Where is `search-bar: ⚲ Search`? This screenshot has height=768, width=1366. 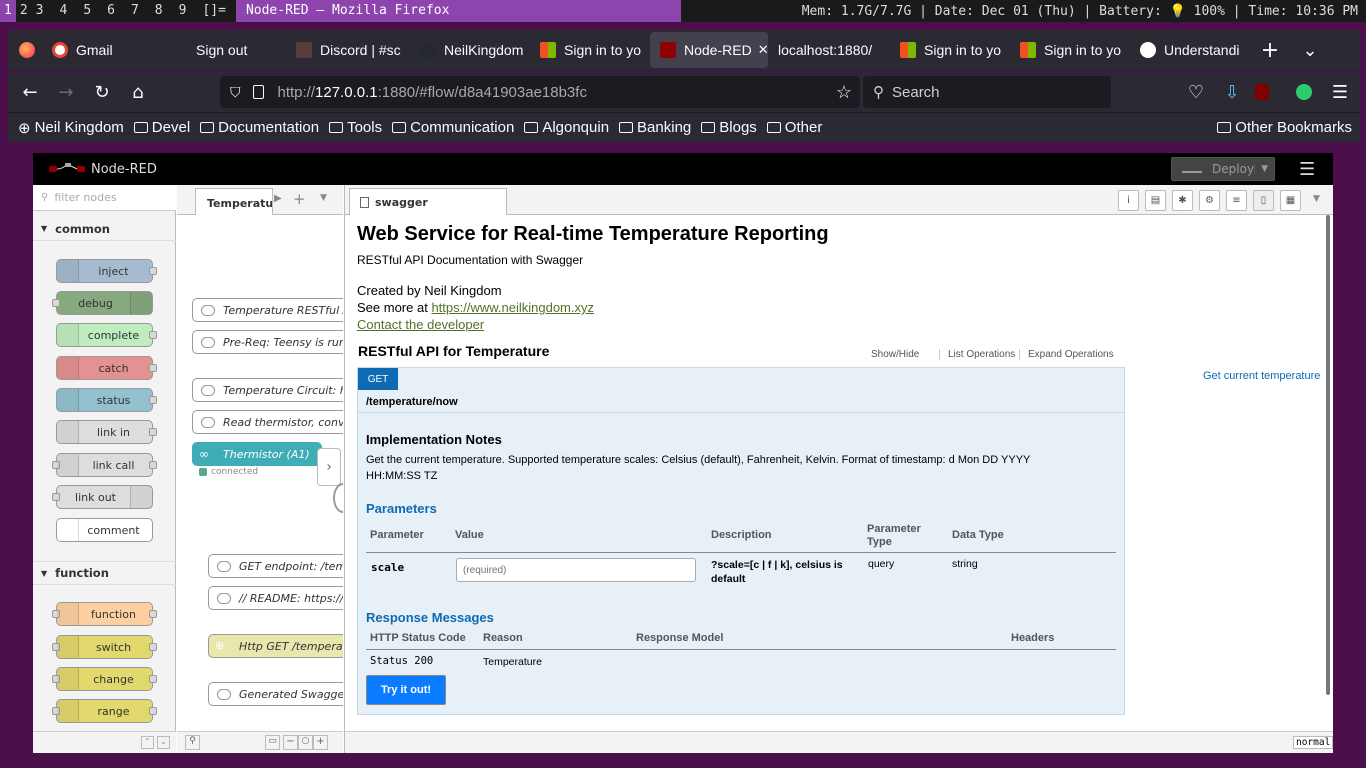
search-bar: ⚲ Search is located at coordinates (987, 92).